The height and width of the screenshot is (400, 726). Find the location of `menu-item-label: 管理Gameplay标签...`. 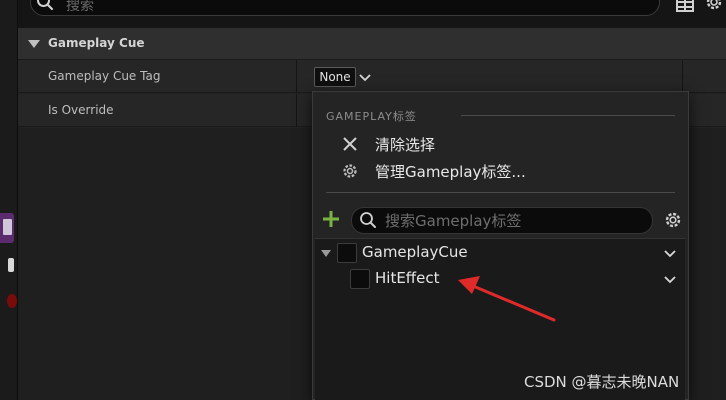

menu-item-label: 管理Gameplay标签... is located at coordinates (450, 172).